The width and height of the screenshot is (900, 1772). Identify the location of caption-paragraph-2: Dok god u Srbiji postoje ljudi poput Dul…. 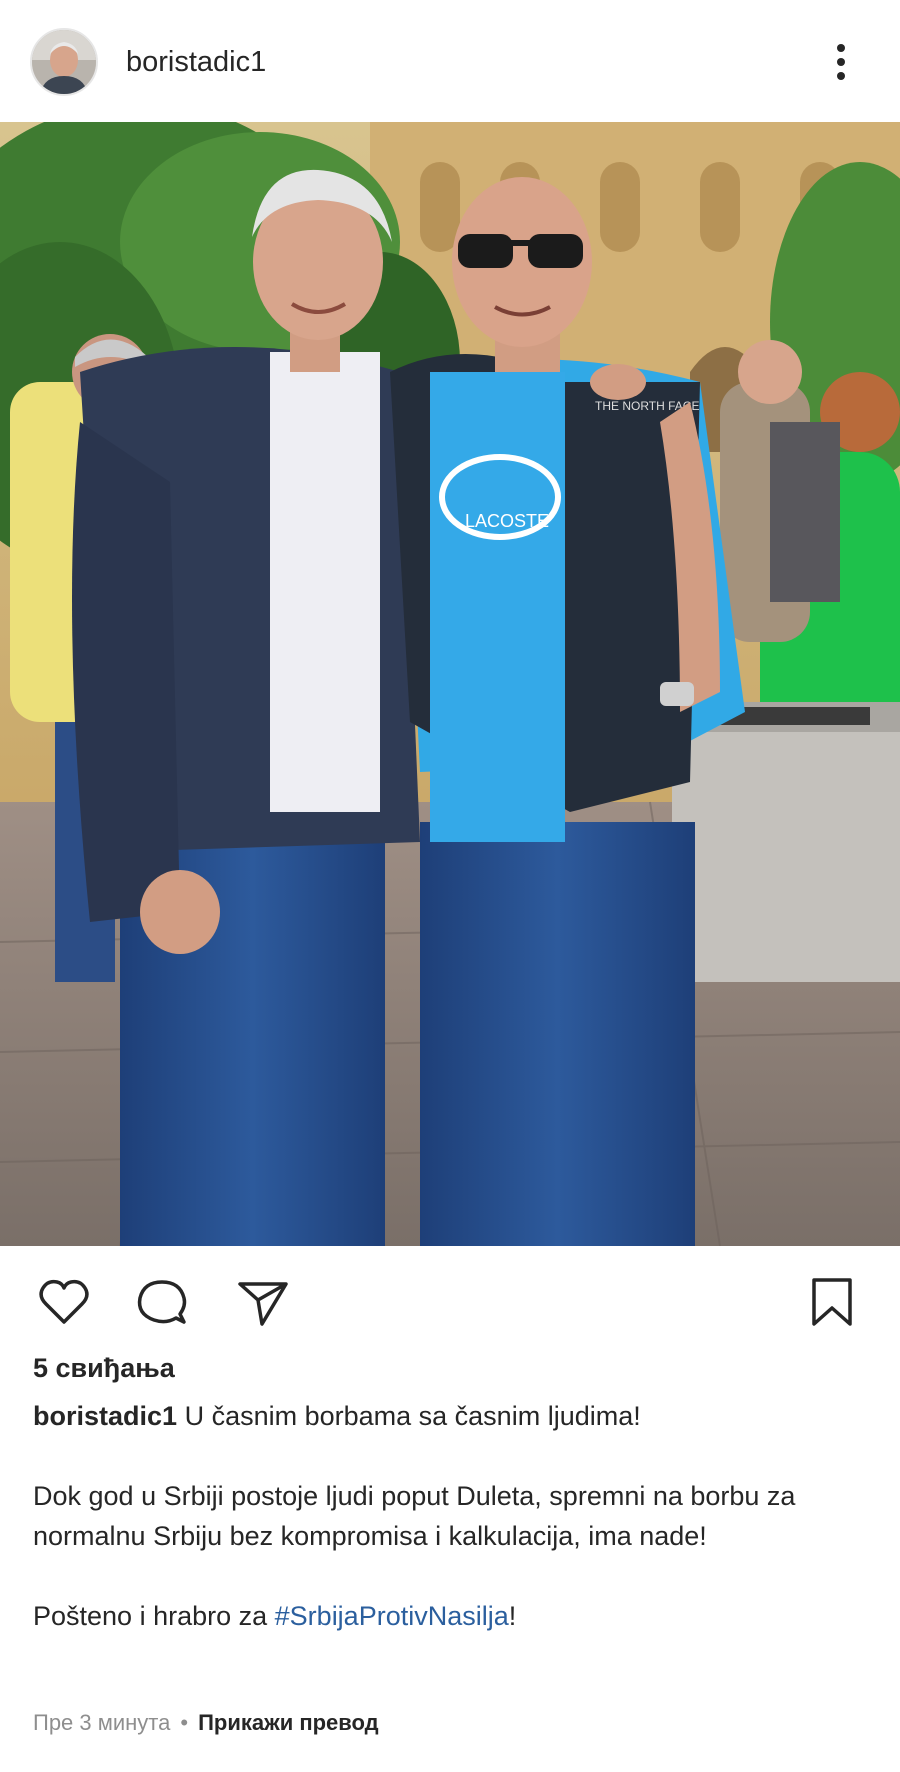
(414, 1516).